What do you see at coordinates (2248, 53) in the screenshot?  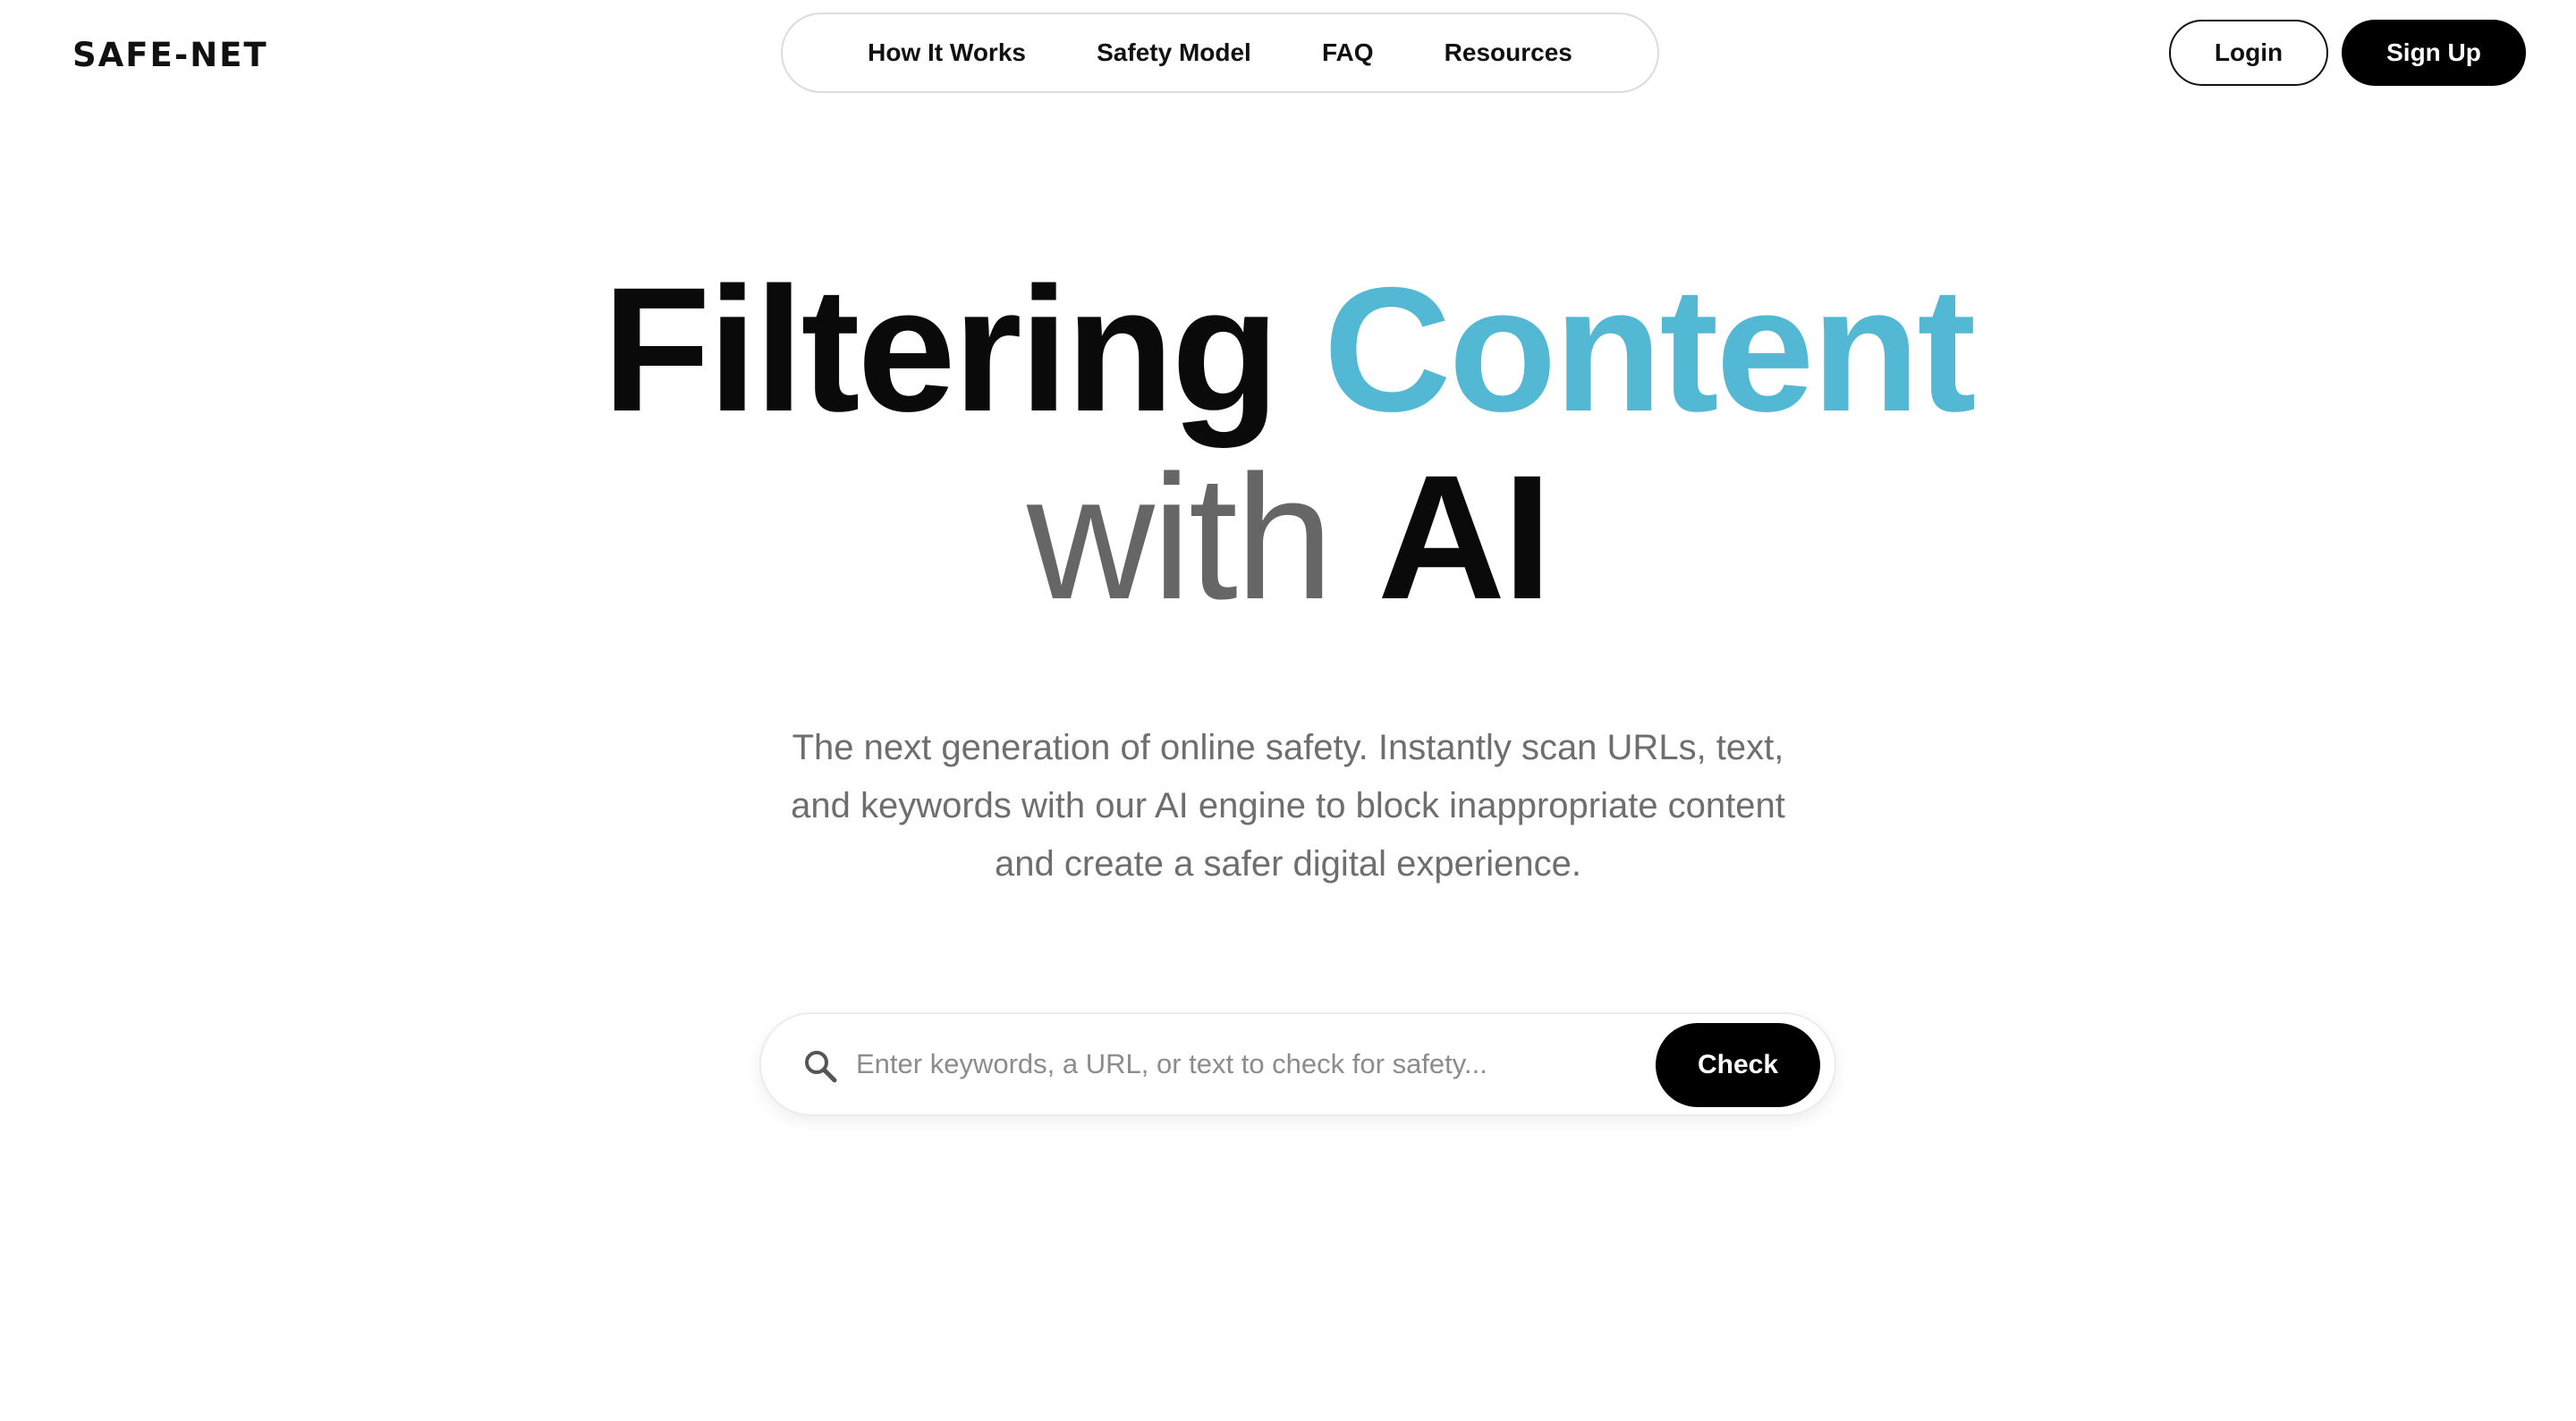 I see `login-button: Login` at bounding box center [2248, 53].